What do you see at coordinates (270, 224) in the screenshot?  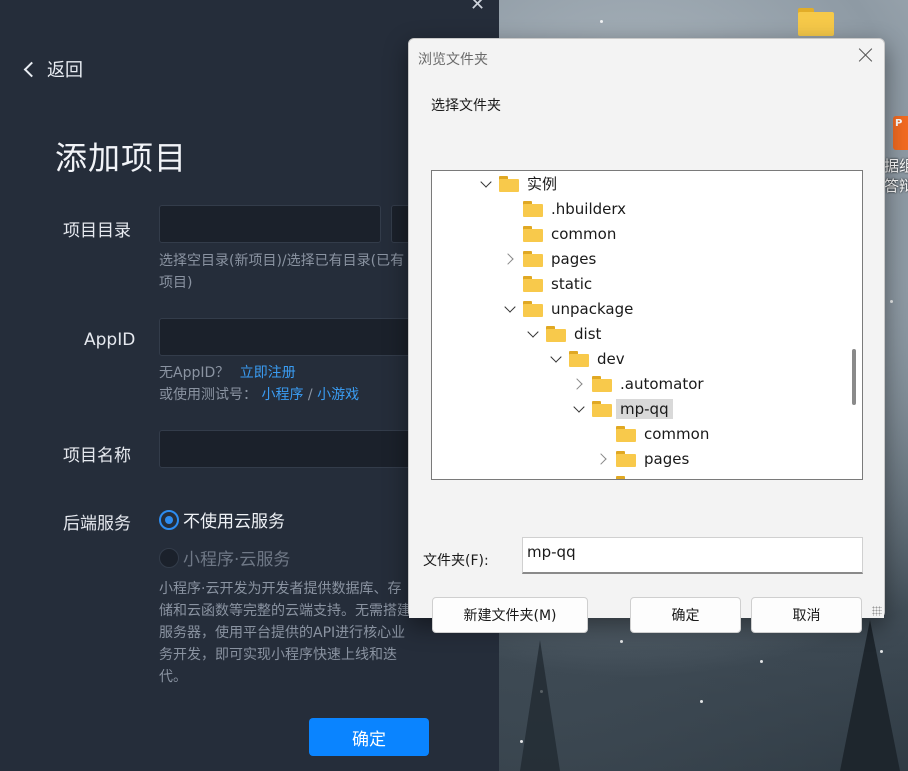 I see `project-dir-input` at bounding box center [270, 224].